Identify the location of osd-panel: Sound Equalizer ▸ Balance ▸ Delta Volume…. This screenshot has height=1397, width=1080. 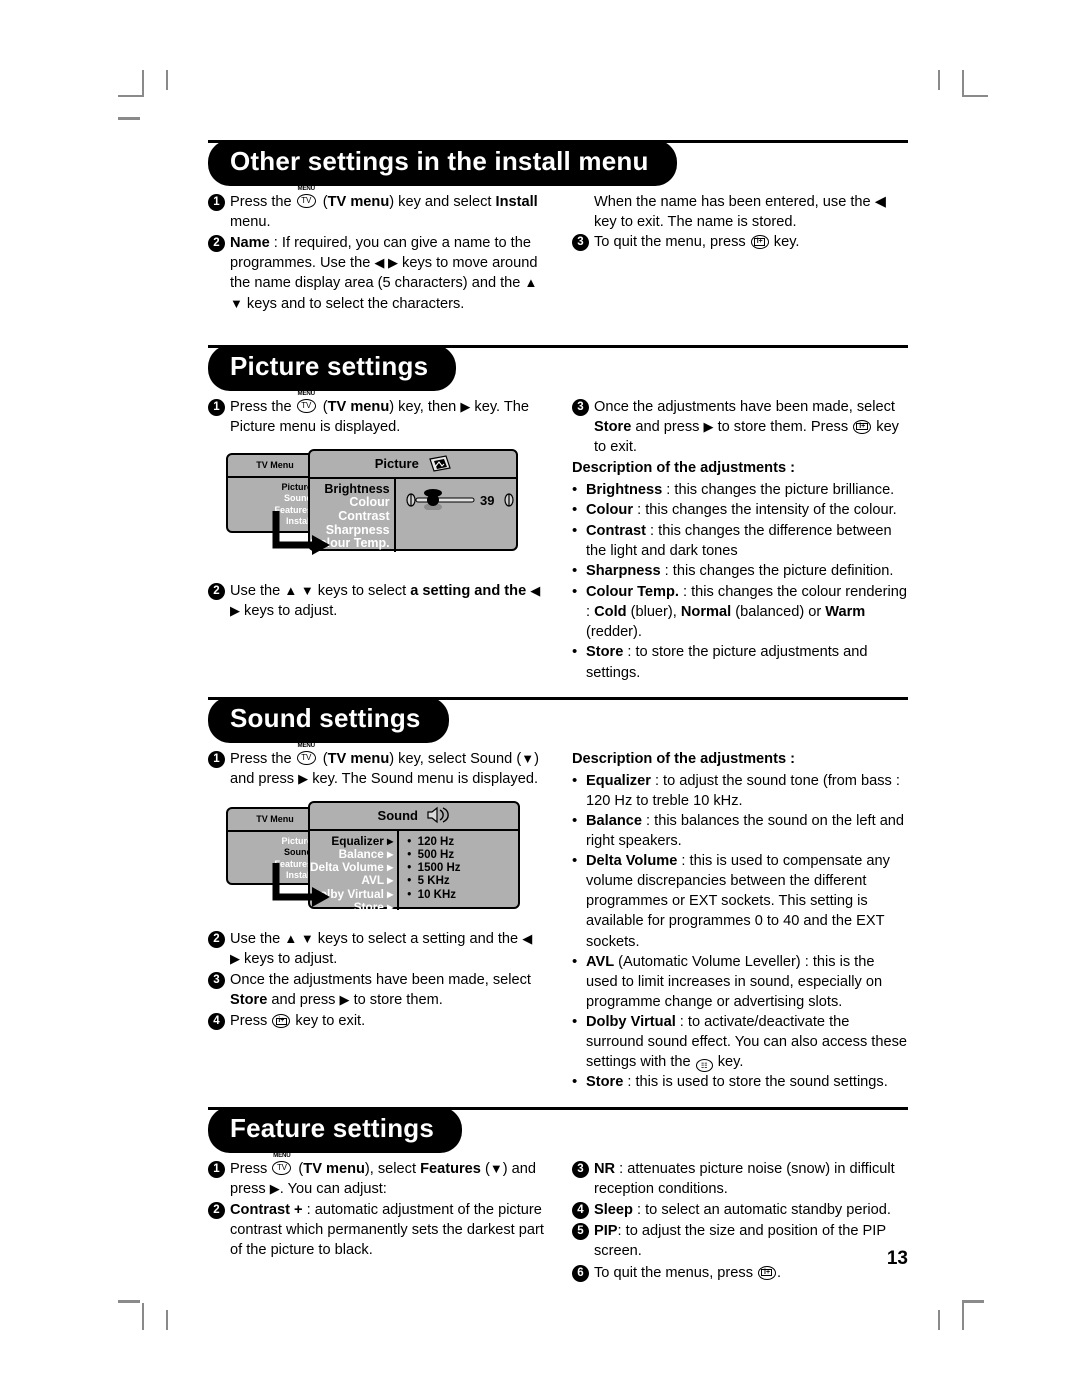
(414, 856).